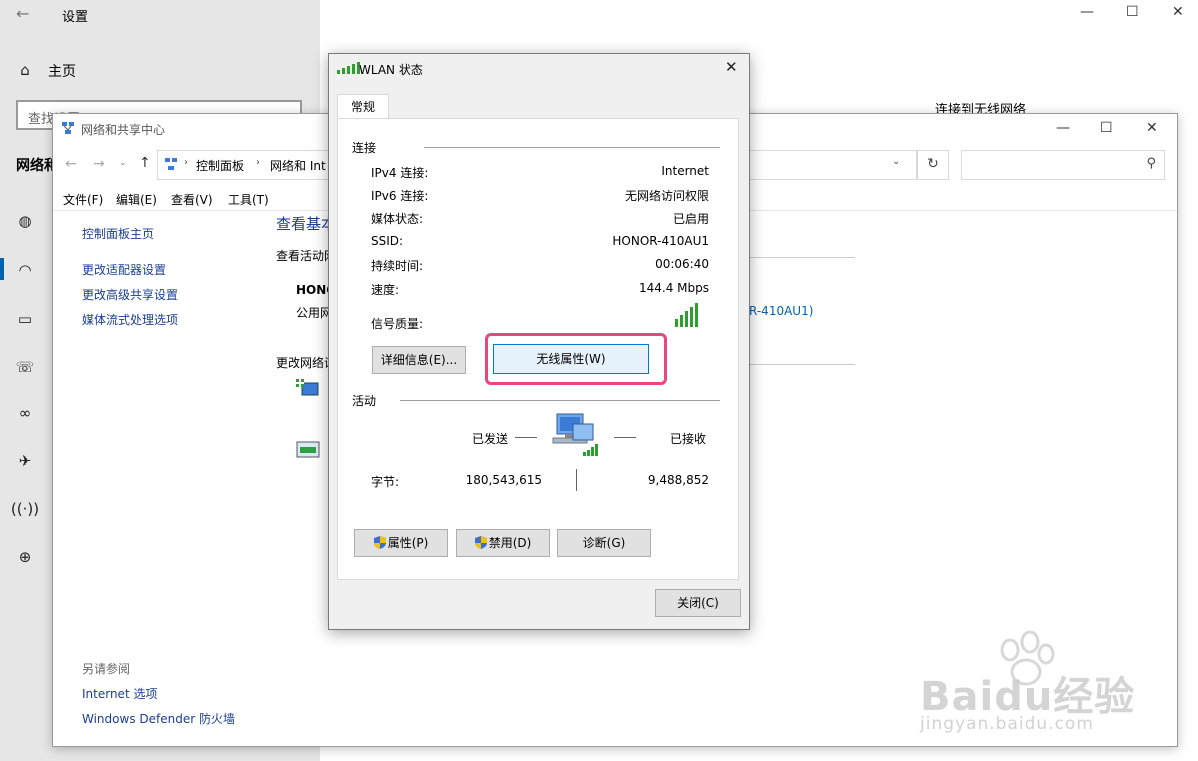  Describe the element at coordinates (118, 233) in the screenshot. I see `cp-home-link: 控制面板主页` at that location.